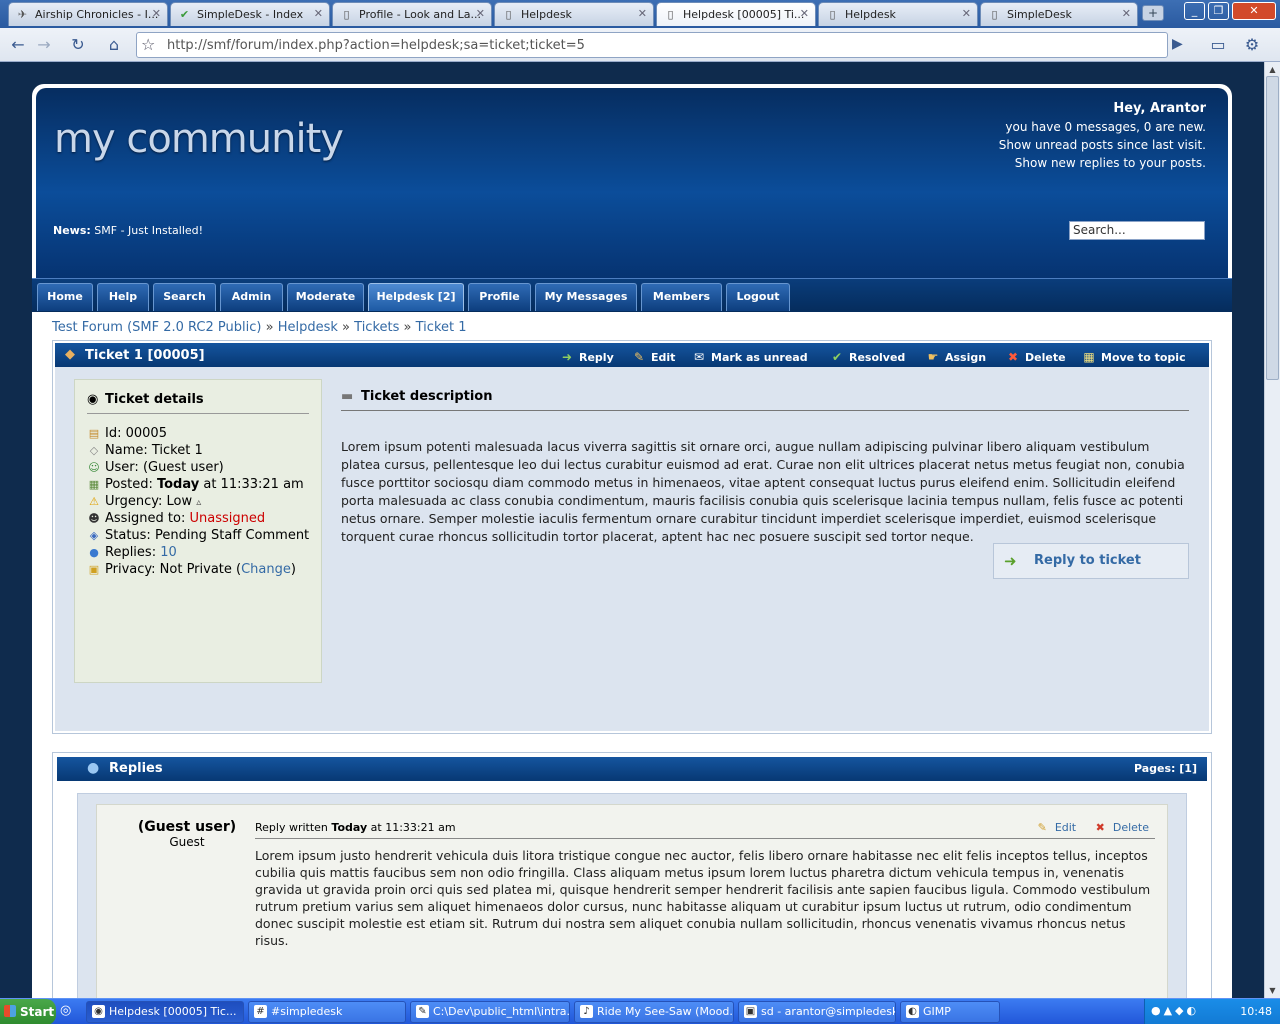  What do you see at coordinates (44, 45) in the screenshot?
I see `forward-arrow-icon: →` at bounding box center [44, 45].